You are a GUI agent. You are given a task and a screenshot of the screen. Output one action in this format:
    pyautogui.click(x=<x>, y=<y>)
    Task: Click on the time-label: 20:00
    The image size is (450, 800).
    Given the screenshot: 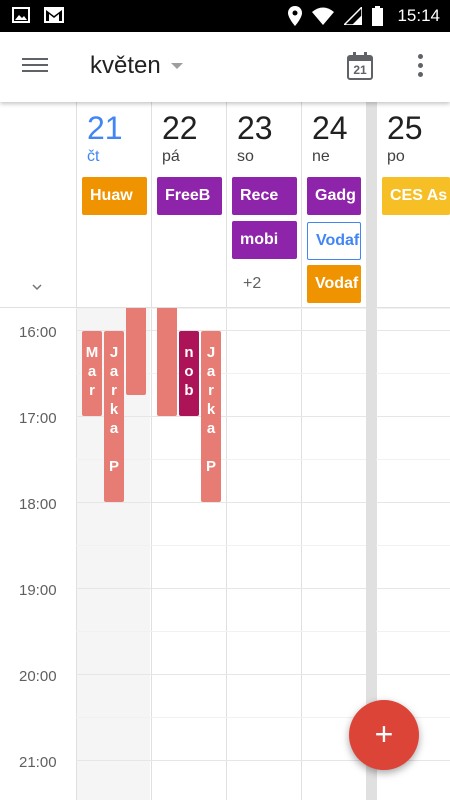 What is the action you would take?
    pyautogui.click(x=38, y=676)
    